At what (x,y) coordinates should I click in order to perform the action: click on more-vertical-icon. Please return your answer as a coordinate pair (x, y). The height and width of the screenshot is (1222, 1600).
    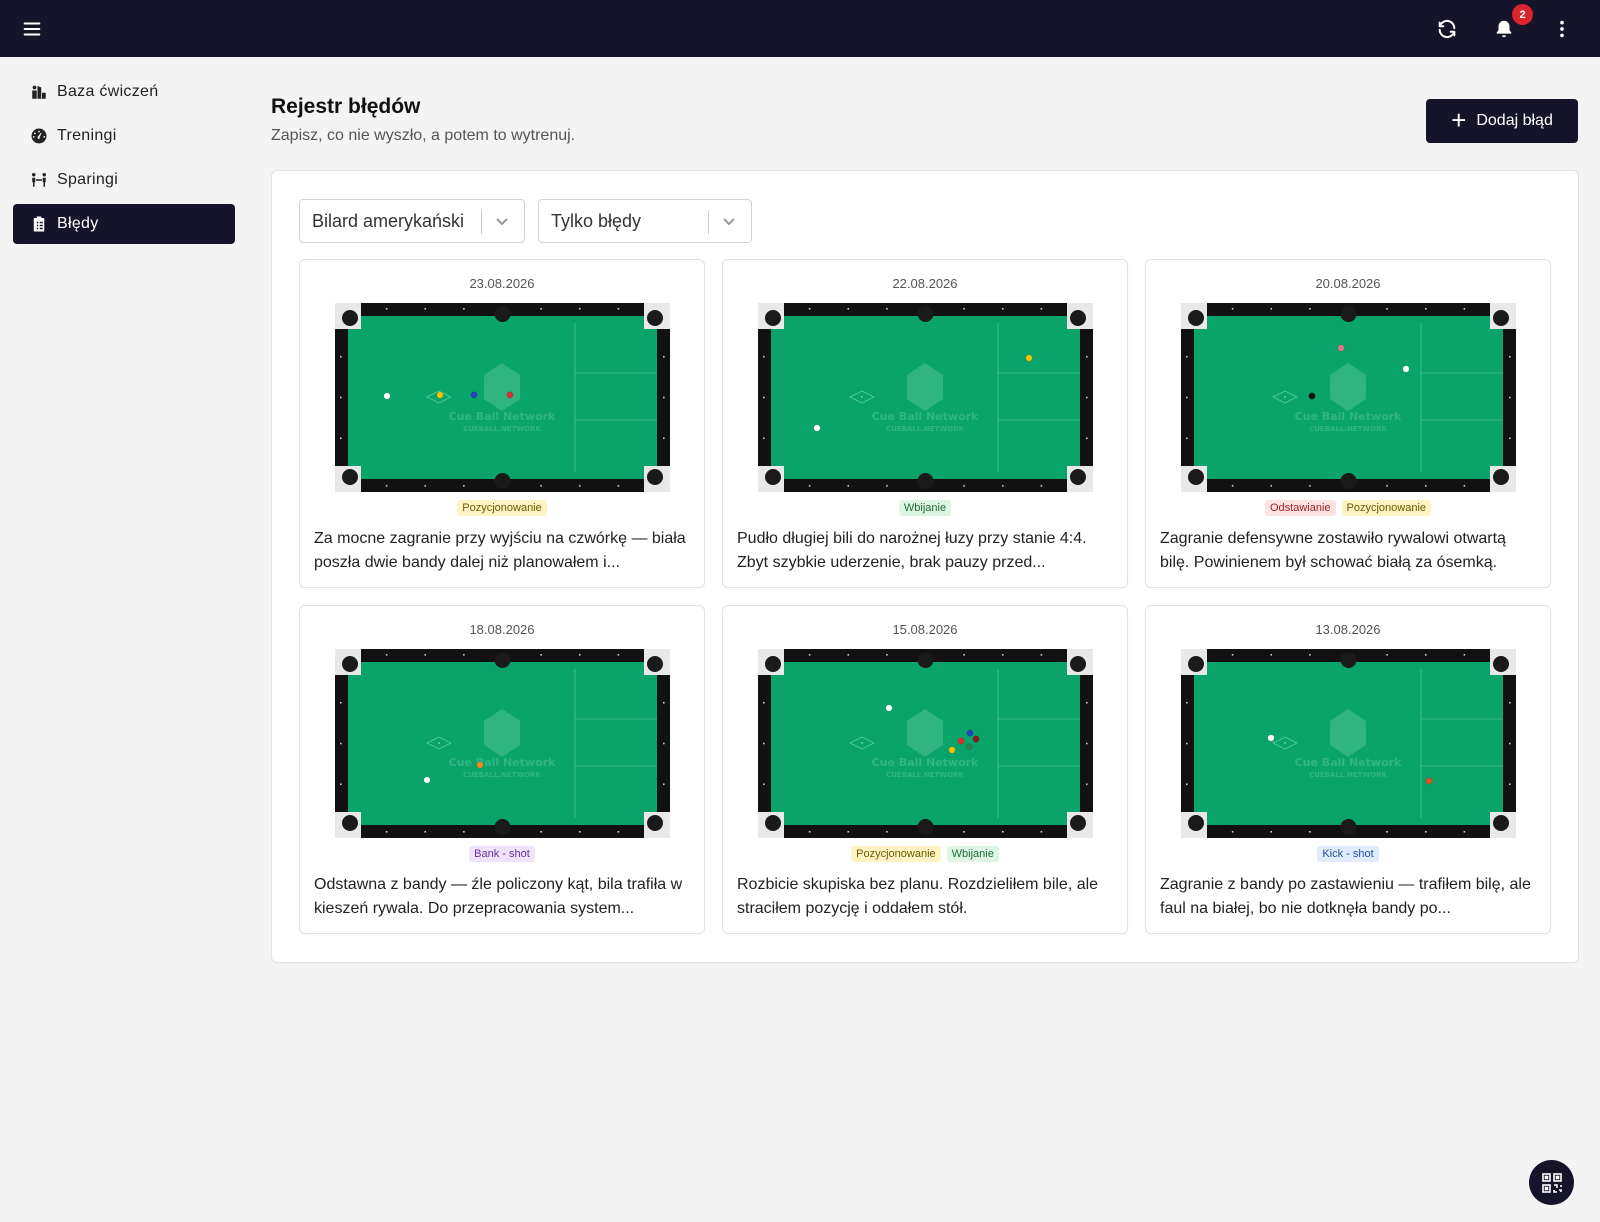
    Looking at the image, I should click on (1562, 29).